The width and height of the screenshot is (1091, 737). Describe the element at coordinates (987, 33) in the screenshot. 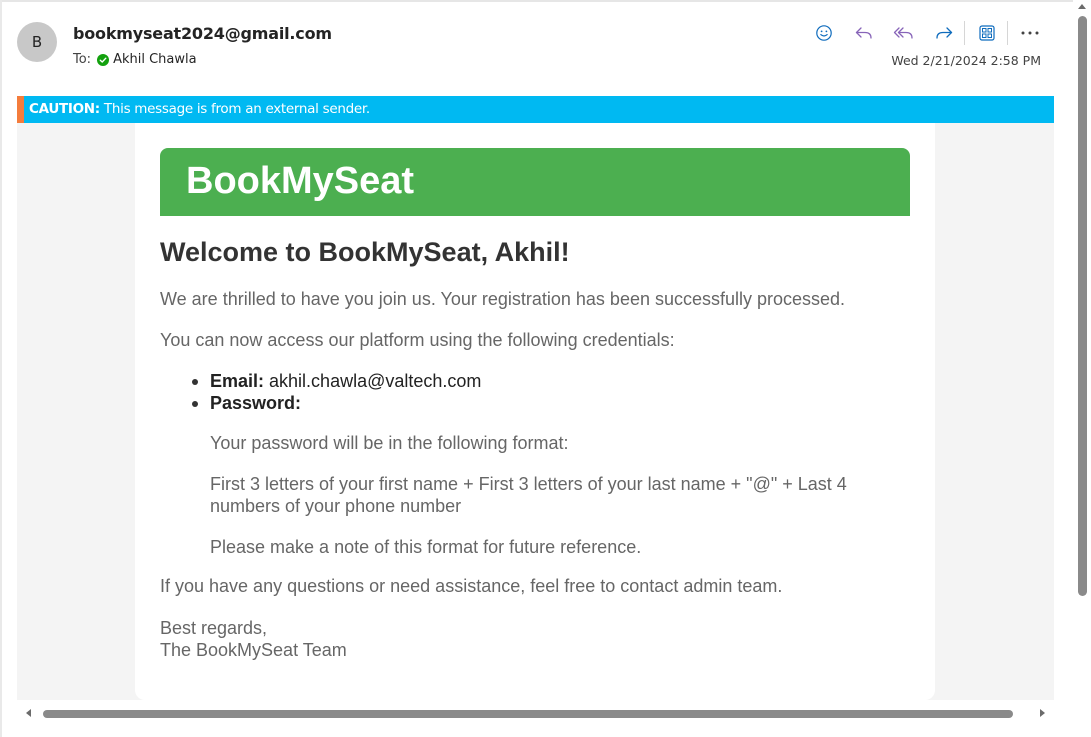

I see `immersive-reader-icon` at that location.